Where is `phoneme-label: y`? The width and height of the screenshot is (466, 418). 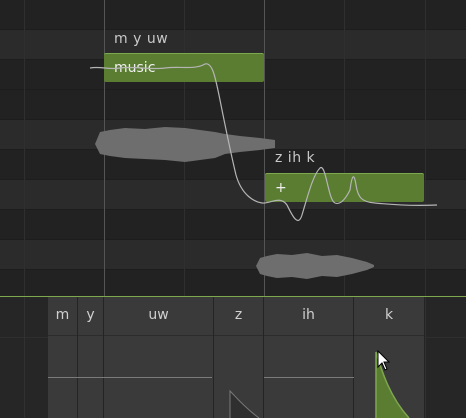 phoneme-label: y is located at coordinates (90, 315).